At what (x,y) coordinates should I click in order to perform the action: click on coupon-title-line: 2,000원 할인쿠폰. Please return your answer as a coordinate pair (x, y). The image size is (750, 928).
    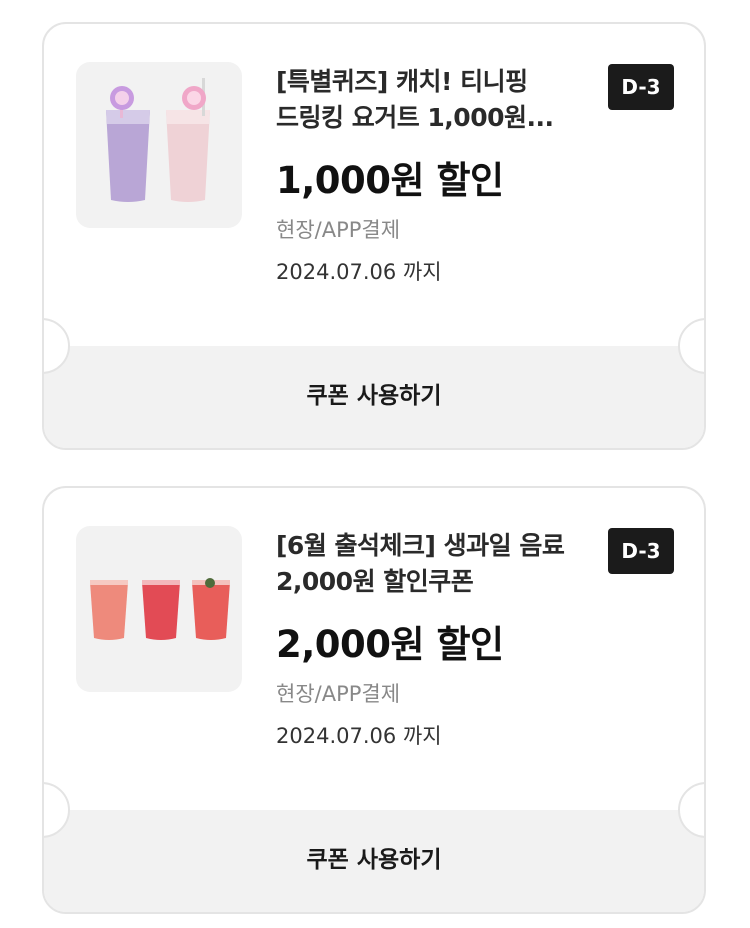
    Looking at the image, I should click on (375, 581).